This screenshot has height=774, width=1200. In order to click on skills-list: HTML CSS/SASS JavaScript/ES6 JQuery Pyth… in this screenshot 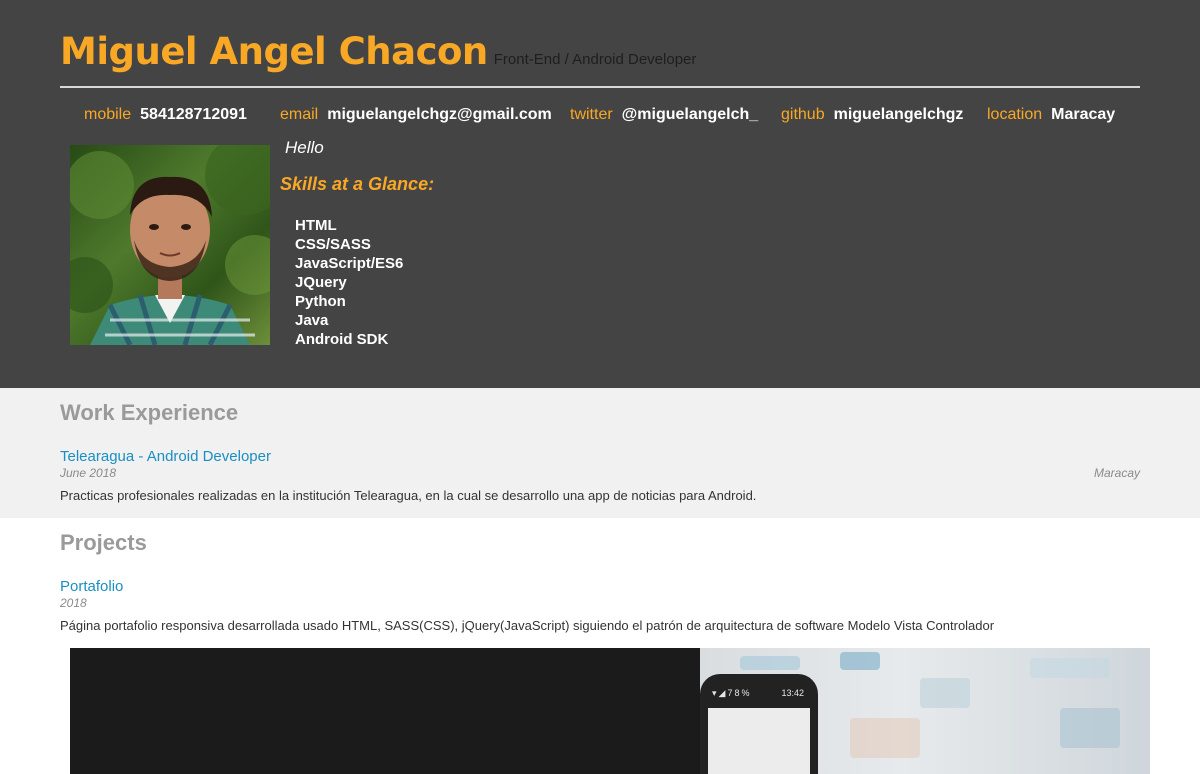, I will do `click(349, 282)`.